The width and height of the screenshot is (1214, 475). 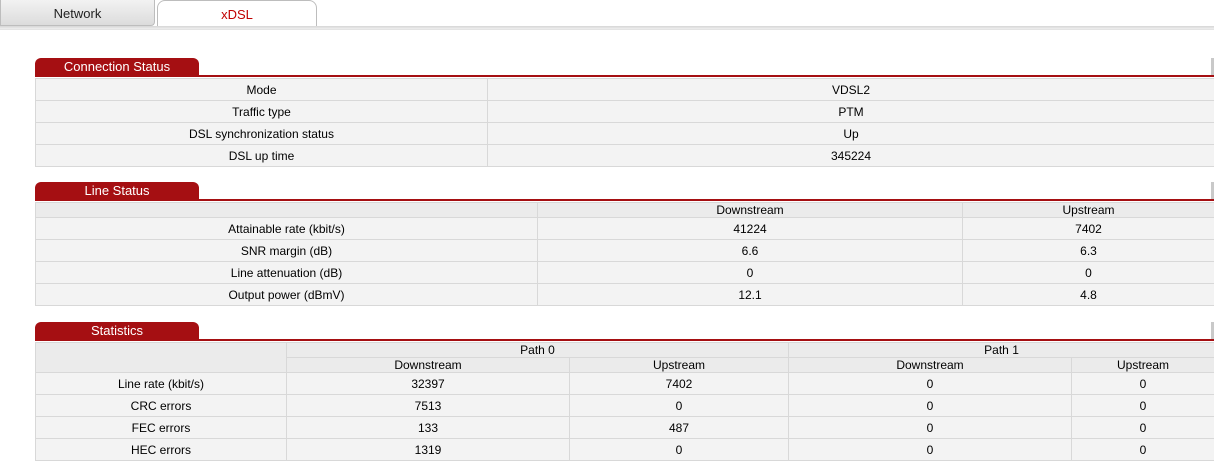 What do you see at coordinates (607, 29) in the screenshot?
I see `tab-divider-shadow` at bounding box center [607, 29].